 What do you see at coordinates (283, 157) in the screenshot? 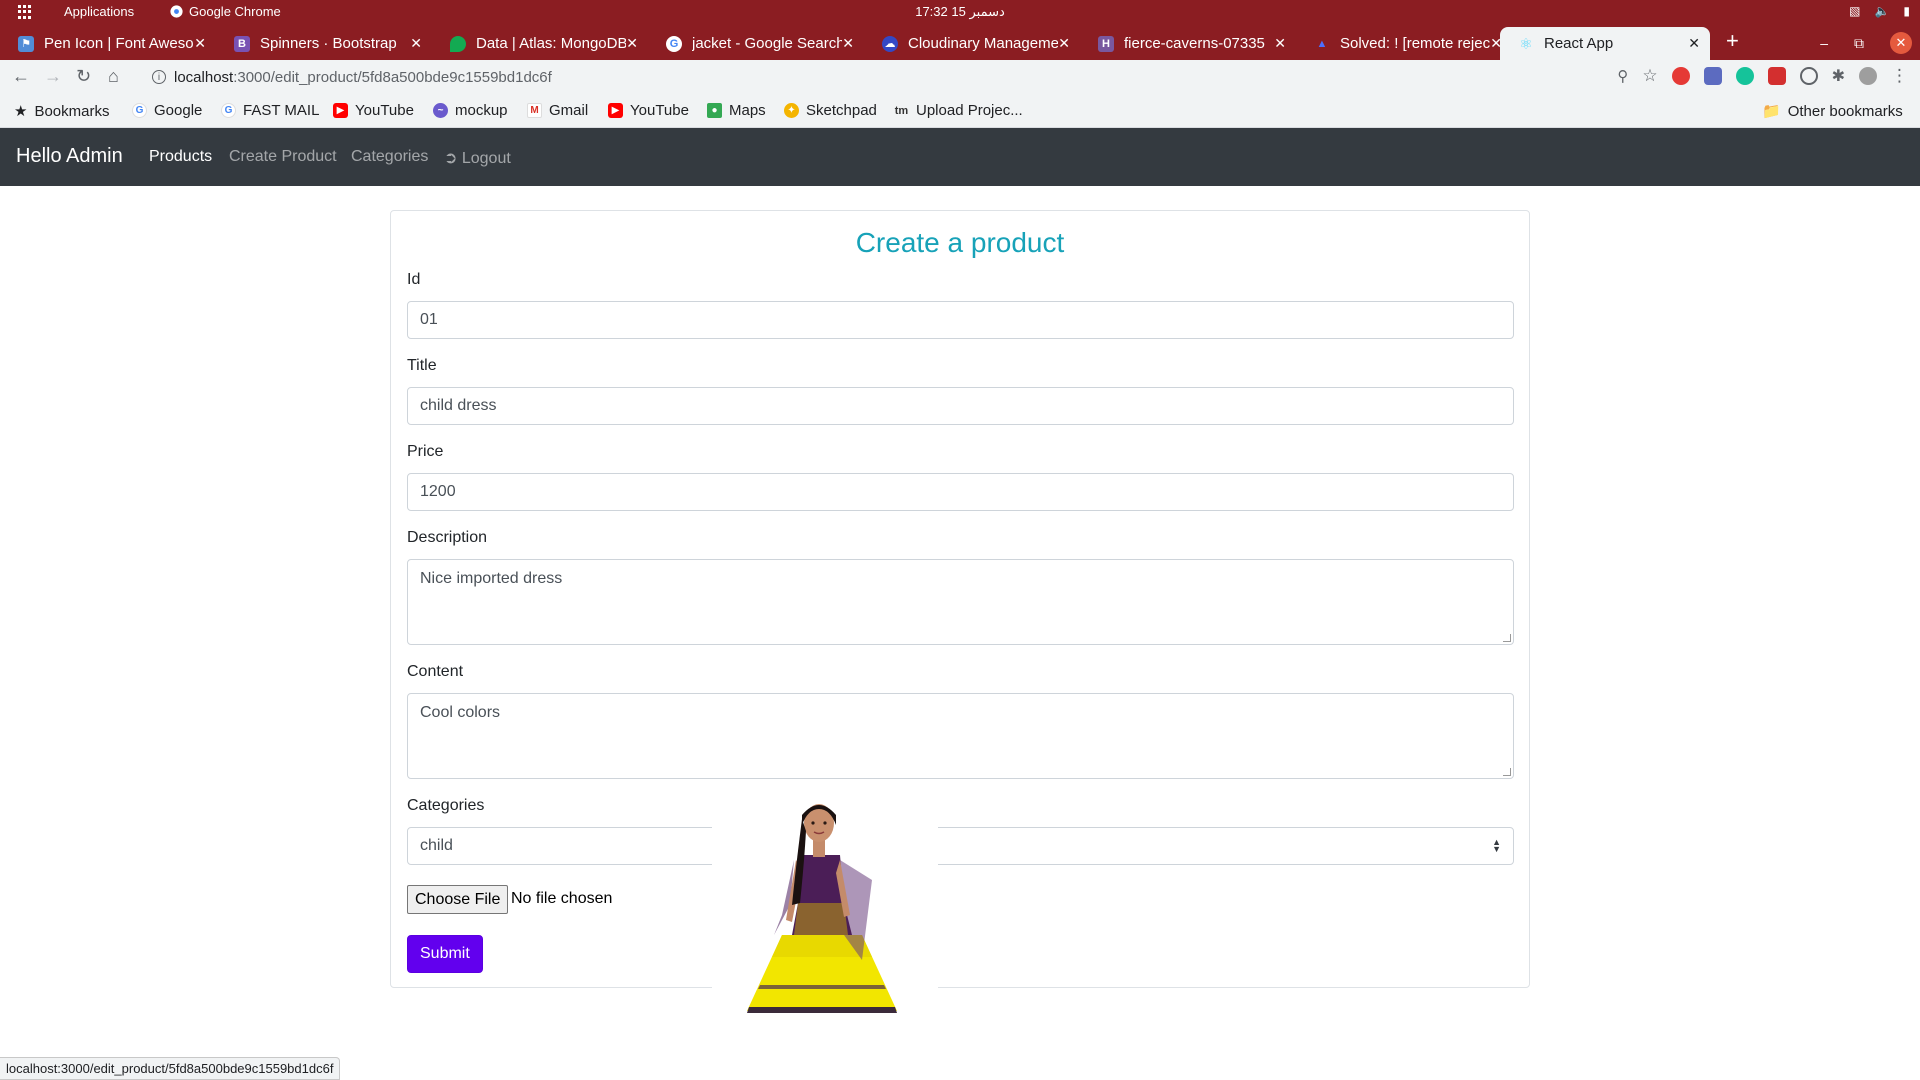
I see `nav-create-product: Create Product` at bounding box center [283, 157].